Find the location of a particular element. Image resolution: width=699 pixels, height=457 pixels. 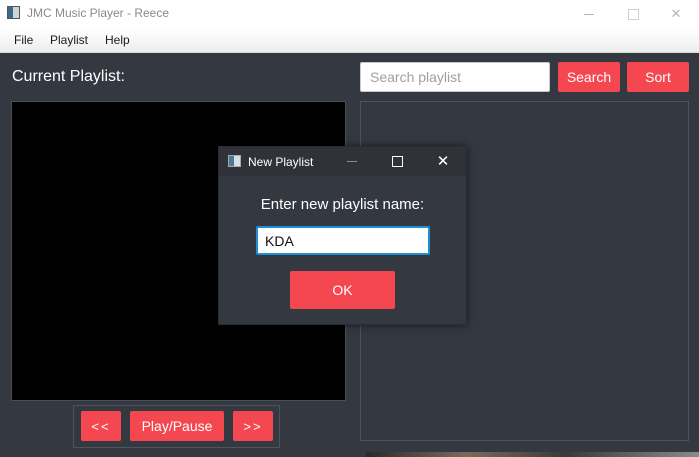

search-button: Search is located at coordinates (589, 77).